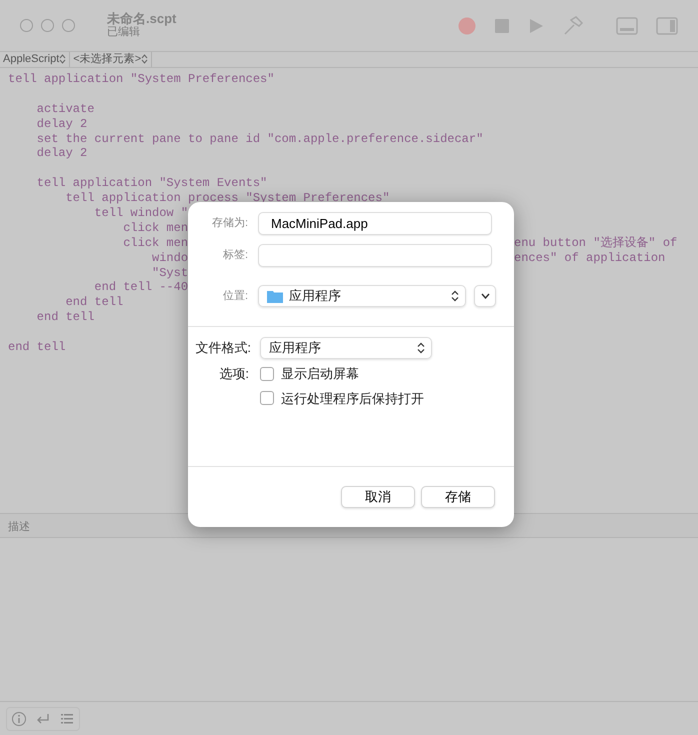 This screenshot has width=698, height=735. Describe the element at coordinates (169, 257) in the screenshot. I see `code-line: windo` at that location.